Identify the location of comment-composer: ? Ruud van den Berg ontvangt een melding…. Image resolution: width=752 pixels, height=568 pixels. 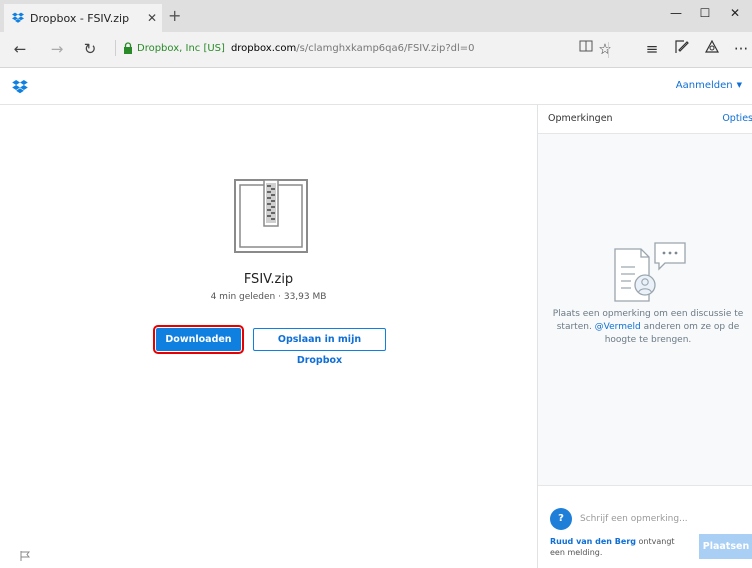
(645, 526).